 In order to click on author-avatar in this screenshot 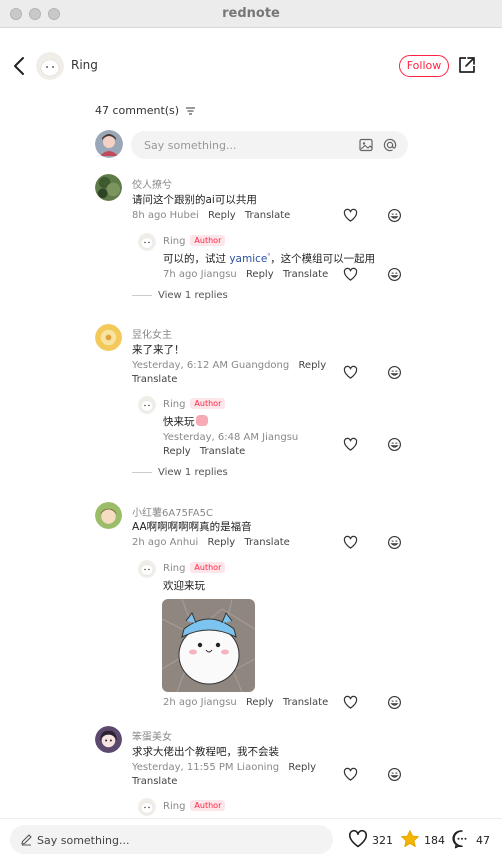, I will do `click(50, 66)`.